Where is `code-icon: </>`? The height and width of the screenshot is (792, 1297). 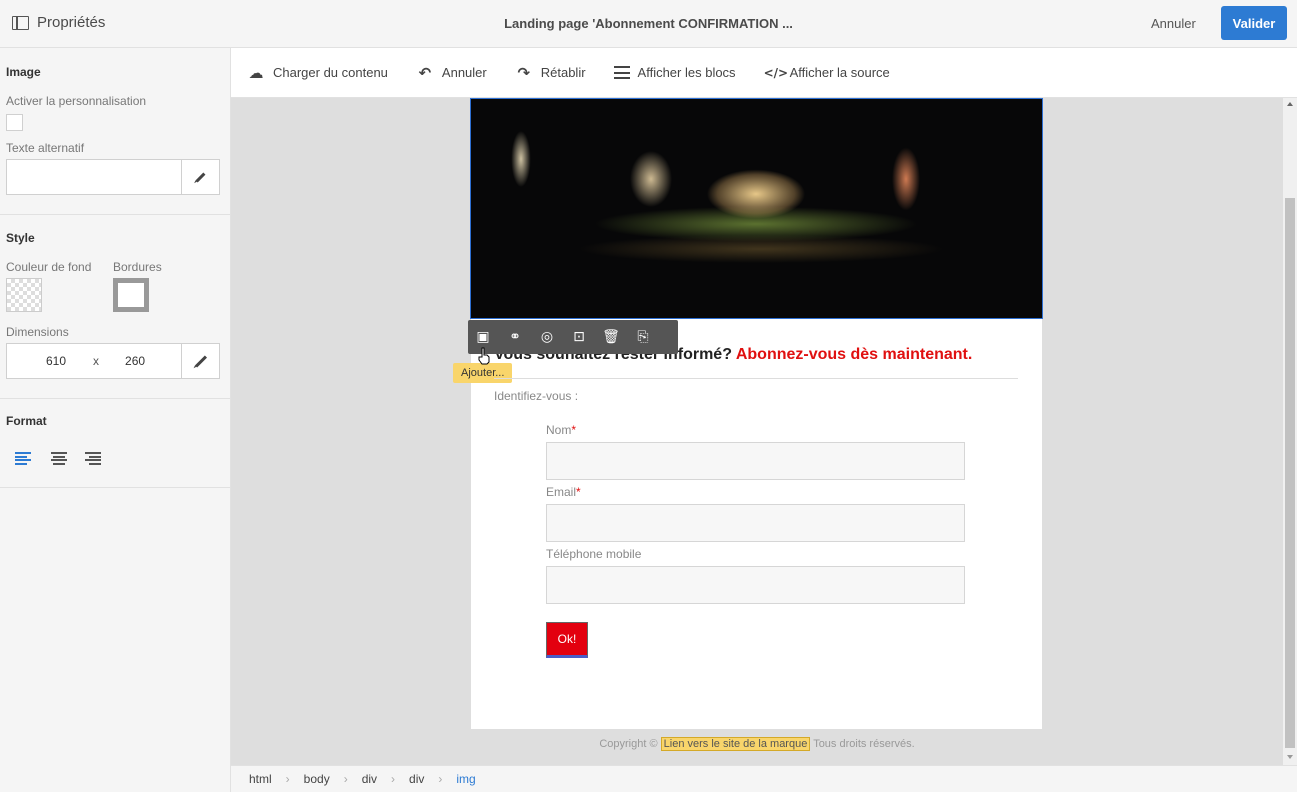 code-icon: </> is located at coordinates (776, 72).